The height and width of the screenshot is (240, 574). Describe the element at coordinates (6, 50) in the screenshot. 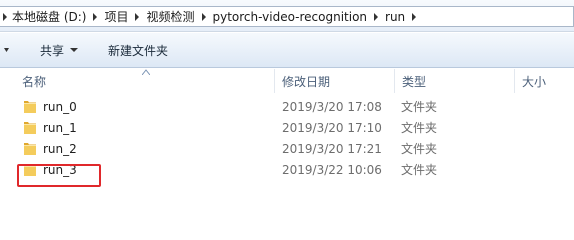

I see `chevron-down-icon` at that location.